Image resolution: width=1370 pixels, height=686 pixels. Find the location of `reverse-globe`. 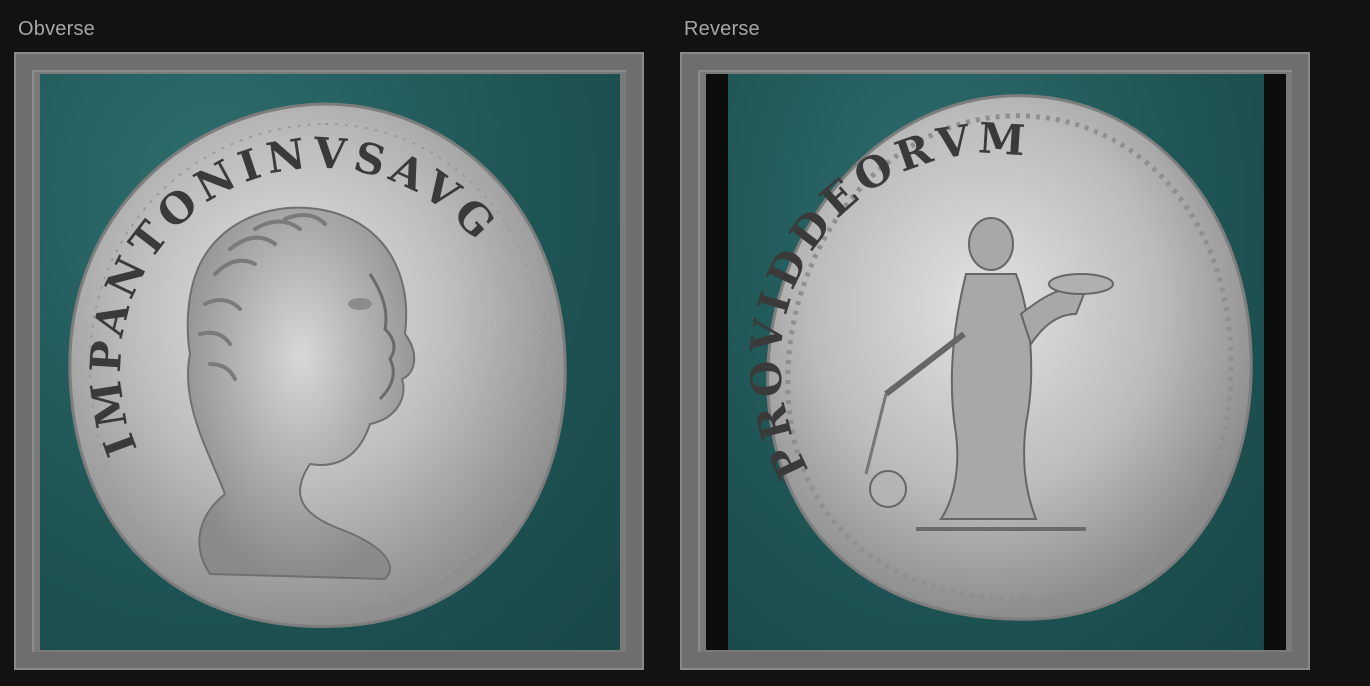

reverse-globe is located at coordinates (888, 489).